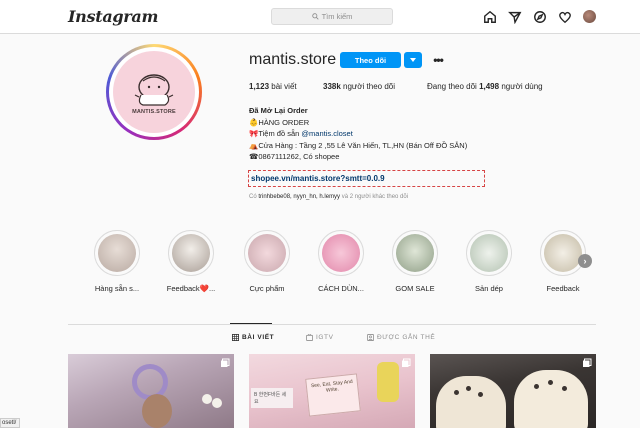 This screenshot has width=640, height=428. I want to click on profile-picture-border: MANTIS.STORE, so click(154, 92).